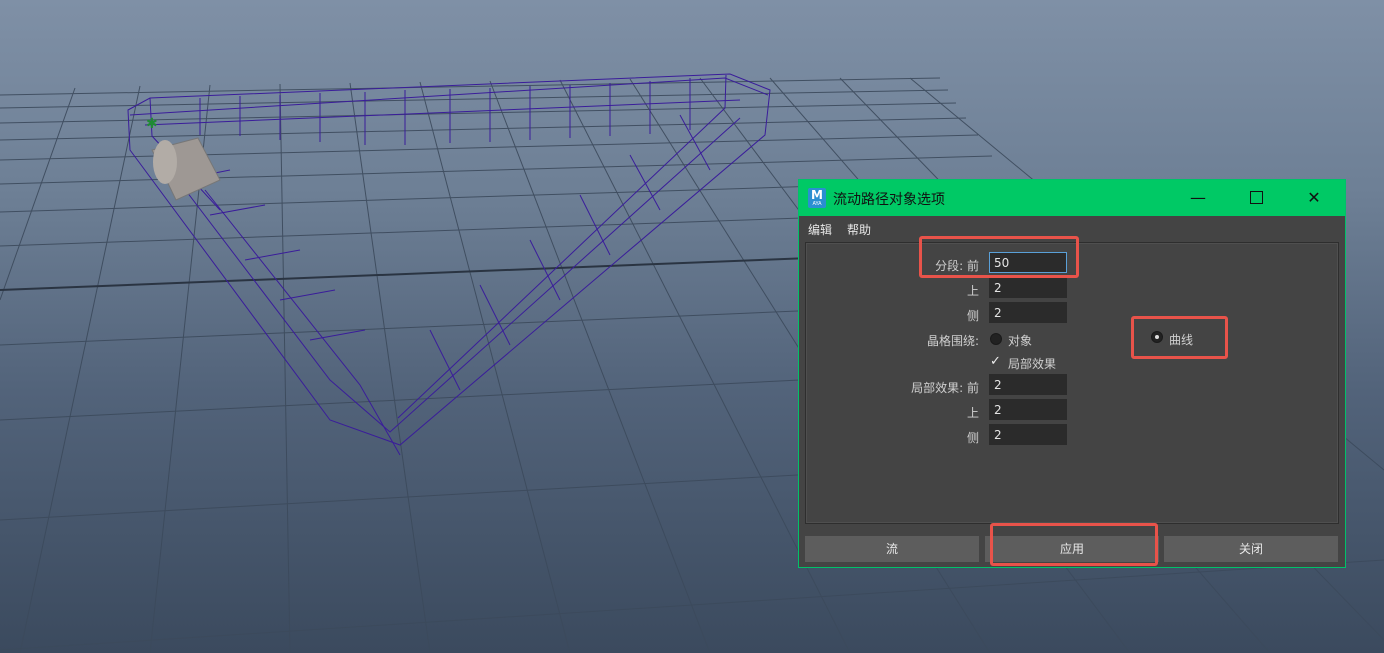  I want to click on cylinder-object, so click(186, 169).